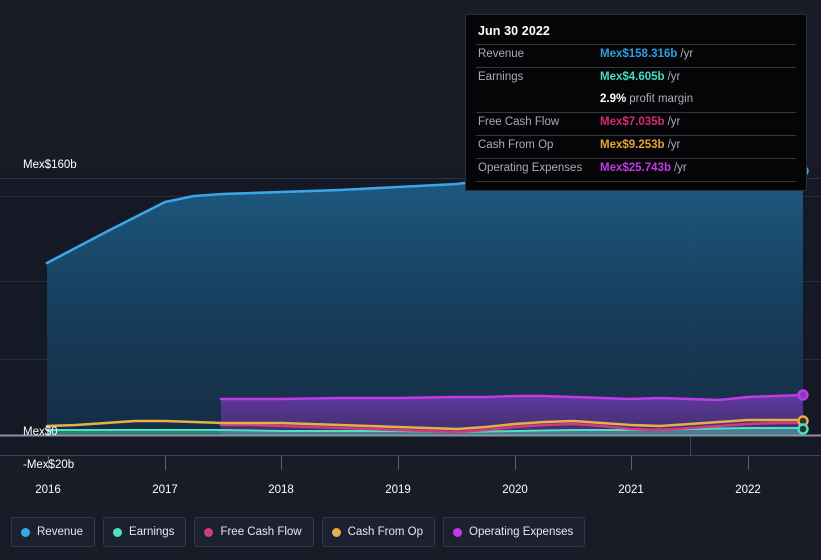 Image resolution: width=821 pixels, height=560 pixels. I want to click on legend-label-operating-expenses: Operating Expenses, so click(521, 532).